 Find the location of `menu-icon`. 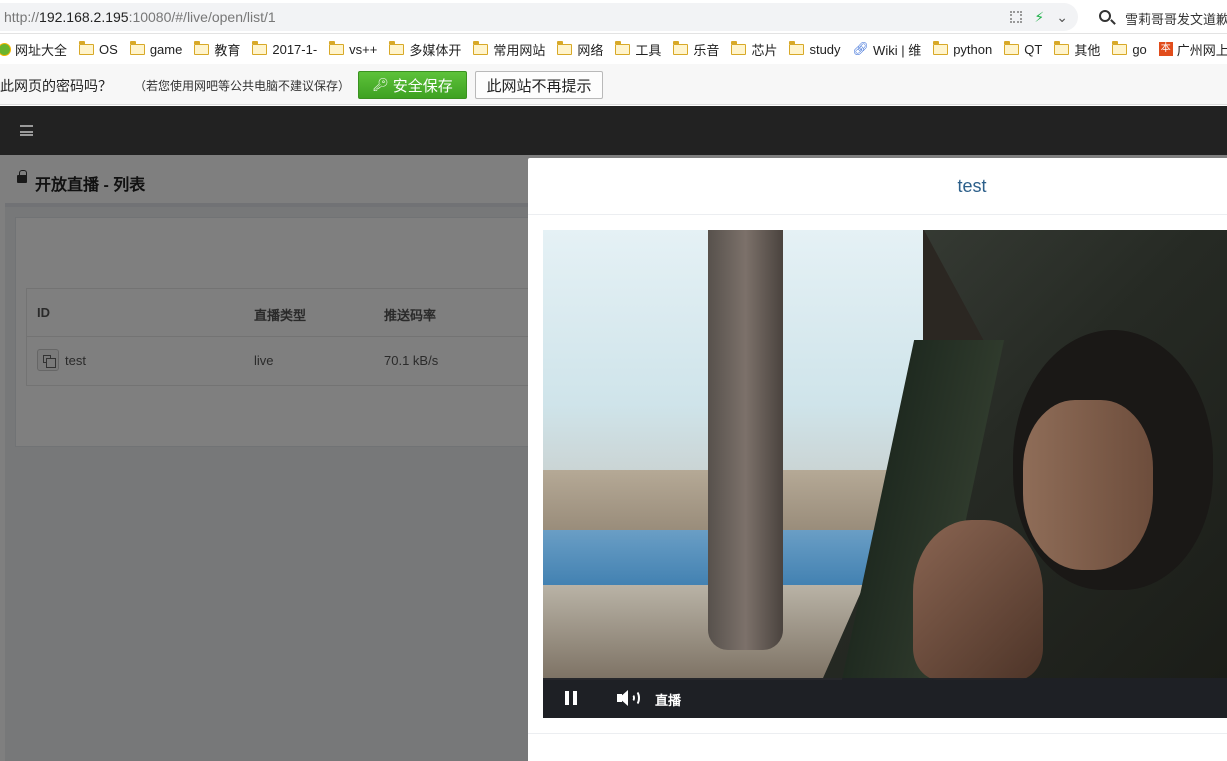

menu-icon is located at coordinates (26, 130).